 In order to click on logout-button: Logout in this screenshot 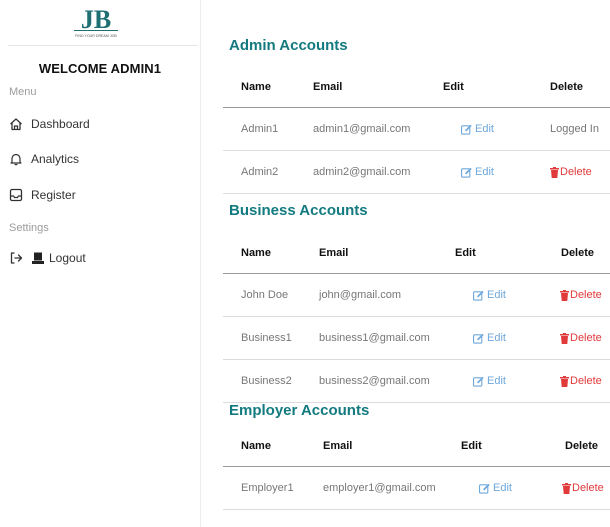, I will do `click(47, 258)`.